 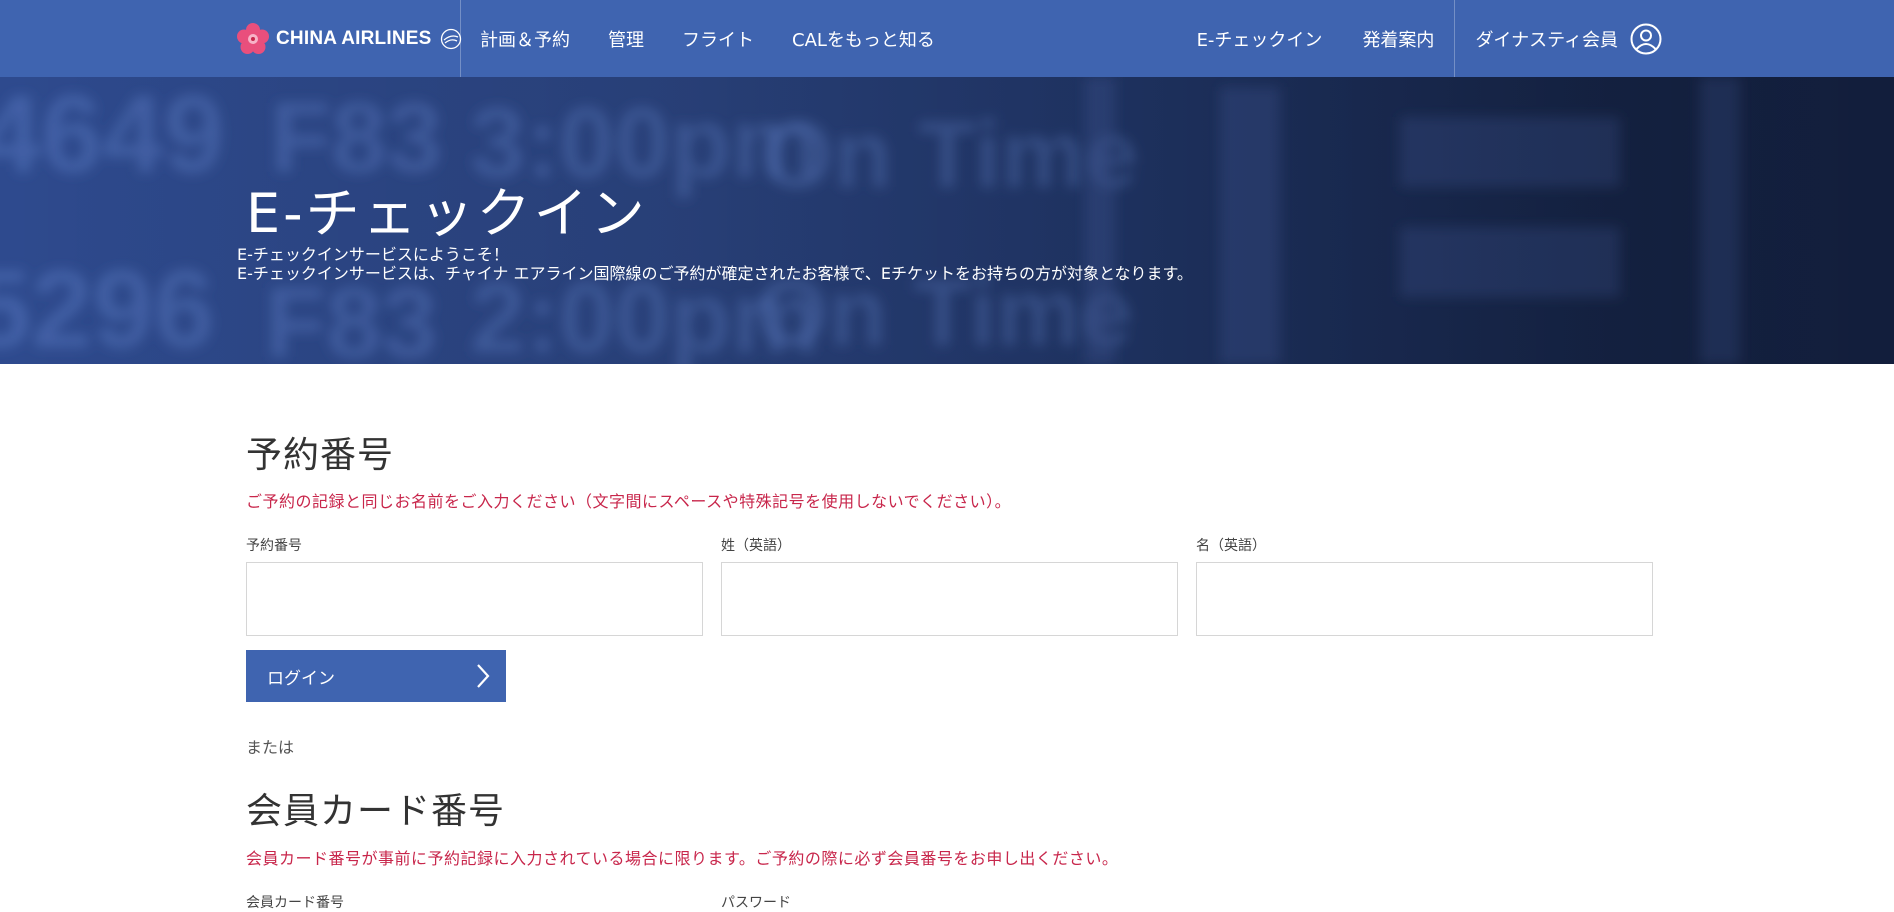 What do you see at coordinates (460, 38) in the screenshot?
I see `header-divider` at bounding box center [460, 38].